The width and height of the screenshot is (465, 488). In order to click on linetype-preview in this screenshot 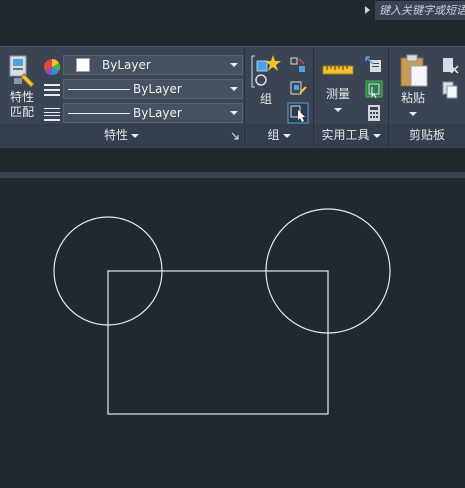, I will do `click(99, 89)`.